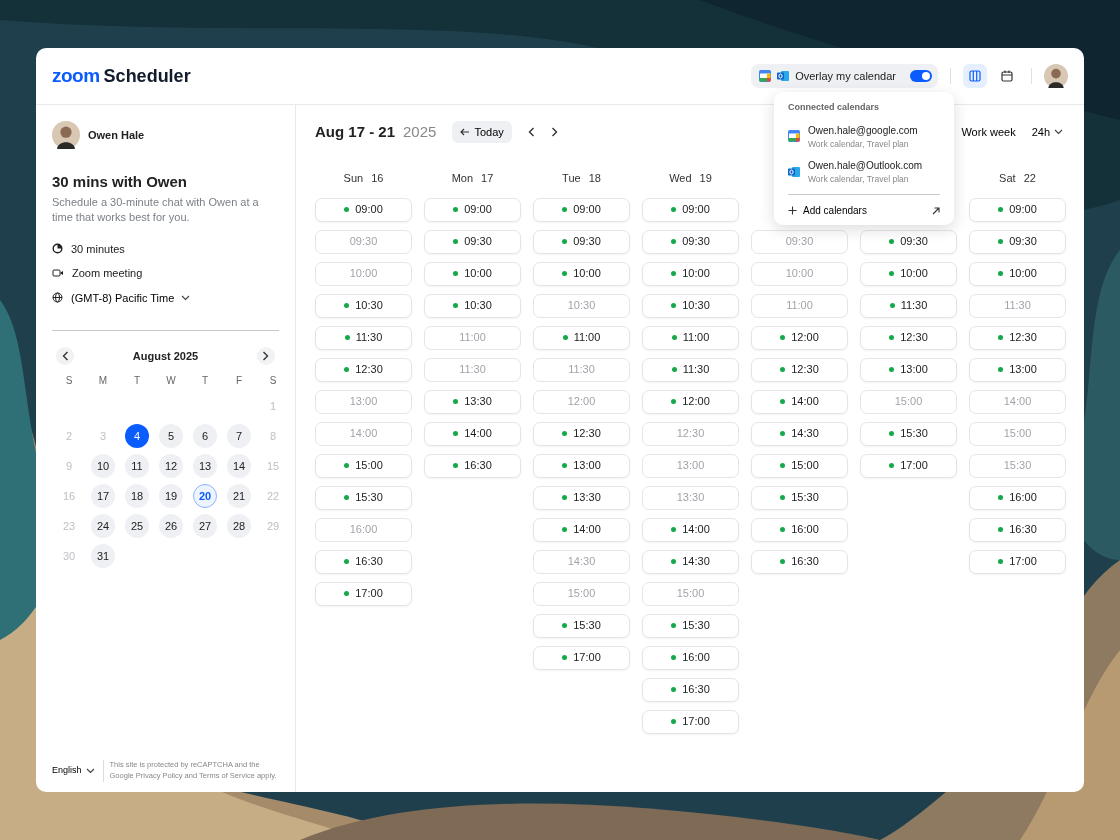 Image resolution: width=1120 pixels, height=840 pixels. Describe the element at coordinates (137, 466) in the screenshot. I see `calendar-day: 11` at that location.